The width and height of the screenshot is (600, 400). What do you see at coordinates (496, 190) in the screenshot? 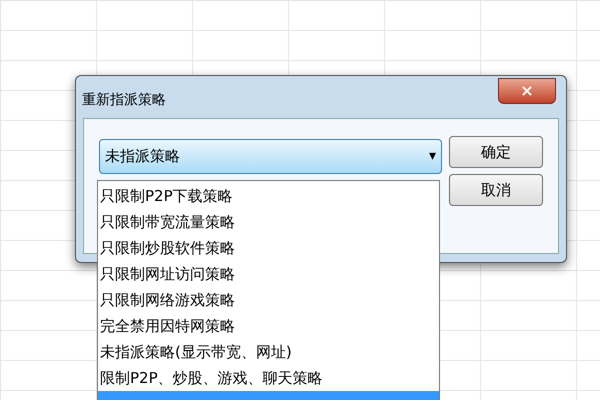
I see `dialog-button: 取消` at bounding box center [496, 190].